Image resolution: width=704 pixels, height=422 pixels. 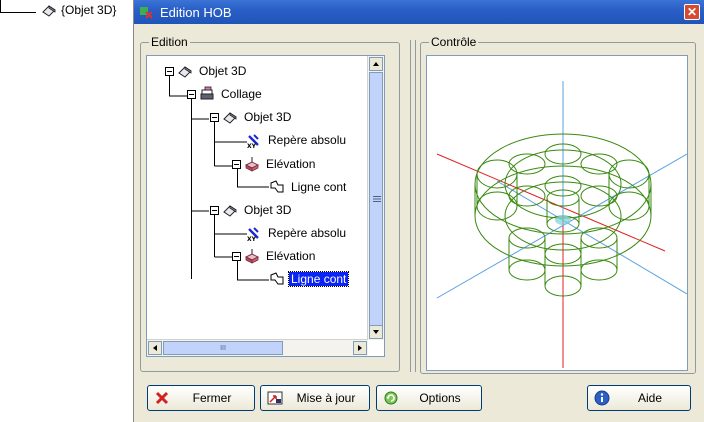 What do you see at coordinates (602, 398) in the screenshot?
I see `info-icon` at bounding box center [602, 398].